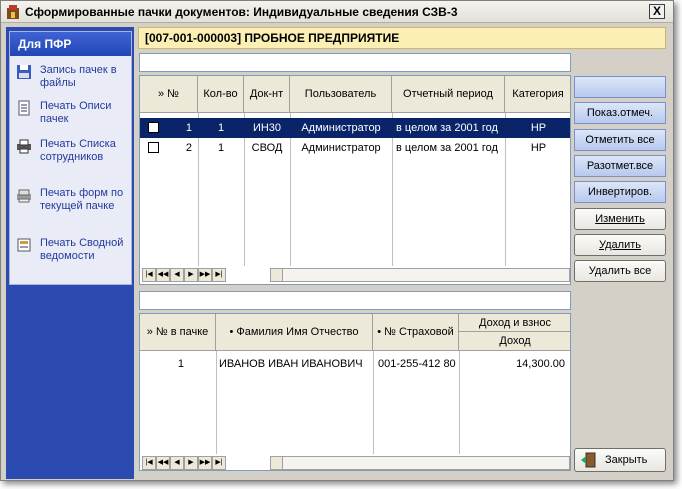 The height and width of the screenshot is (489, 682). What do you see at coordinates (540, 364) in the screenshot?
I see `row-income: 14,300.00` at bounding box center [540, 364].